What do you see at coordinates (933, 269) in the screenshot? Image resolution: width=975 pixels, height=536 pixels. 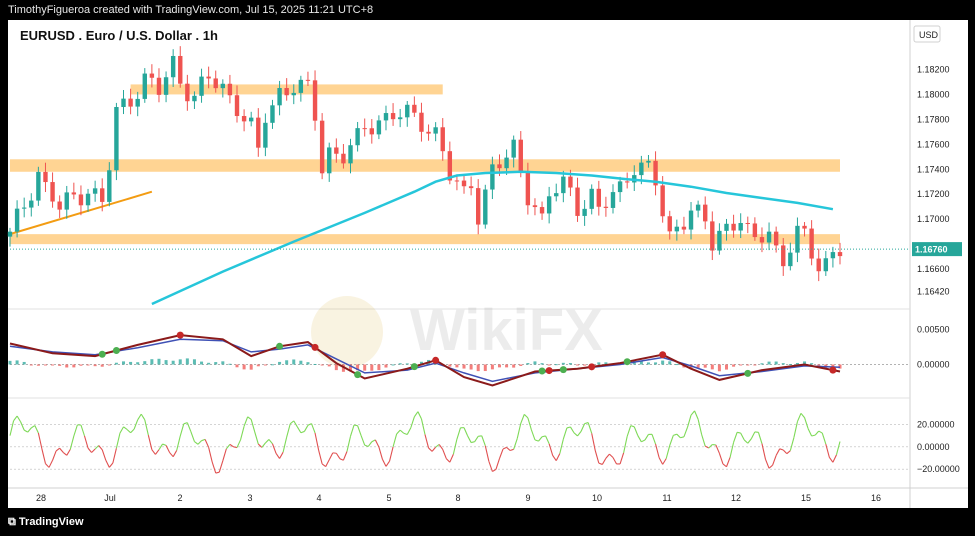 I see `price-tick-label: 1.16600` at bounding box center [933, 269].